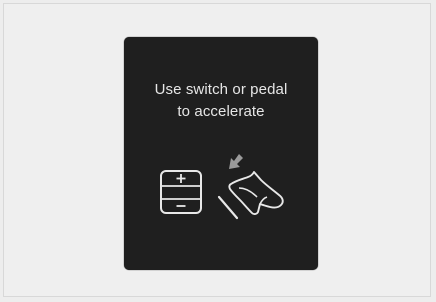  What do you see at coordinates (221, 100) in the screenshot?
I see `accelerate-message: Use switch or pedal to accelerate` at bounding box center [221, 100].